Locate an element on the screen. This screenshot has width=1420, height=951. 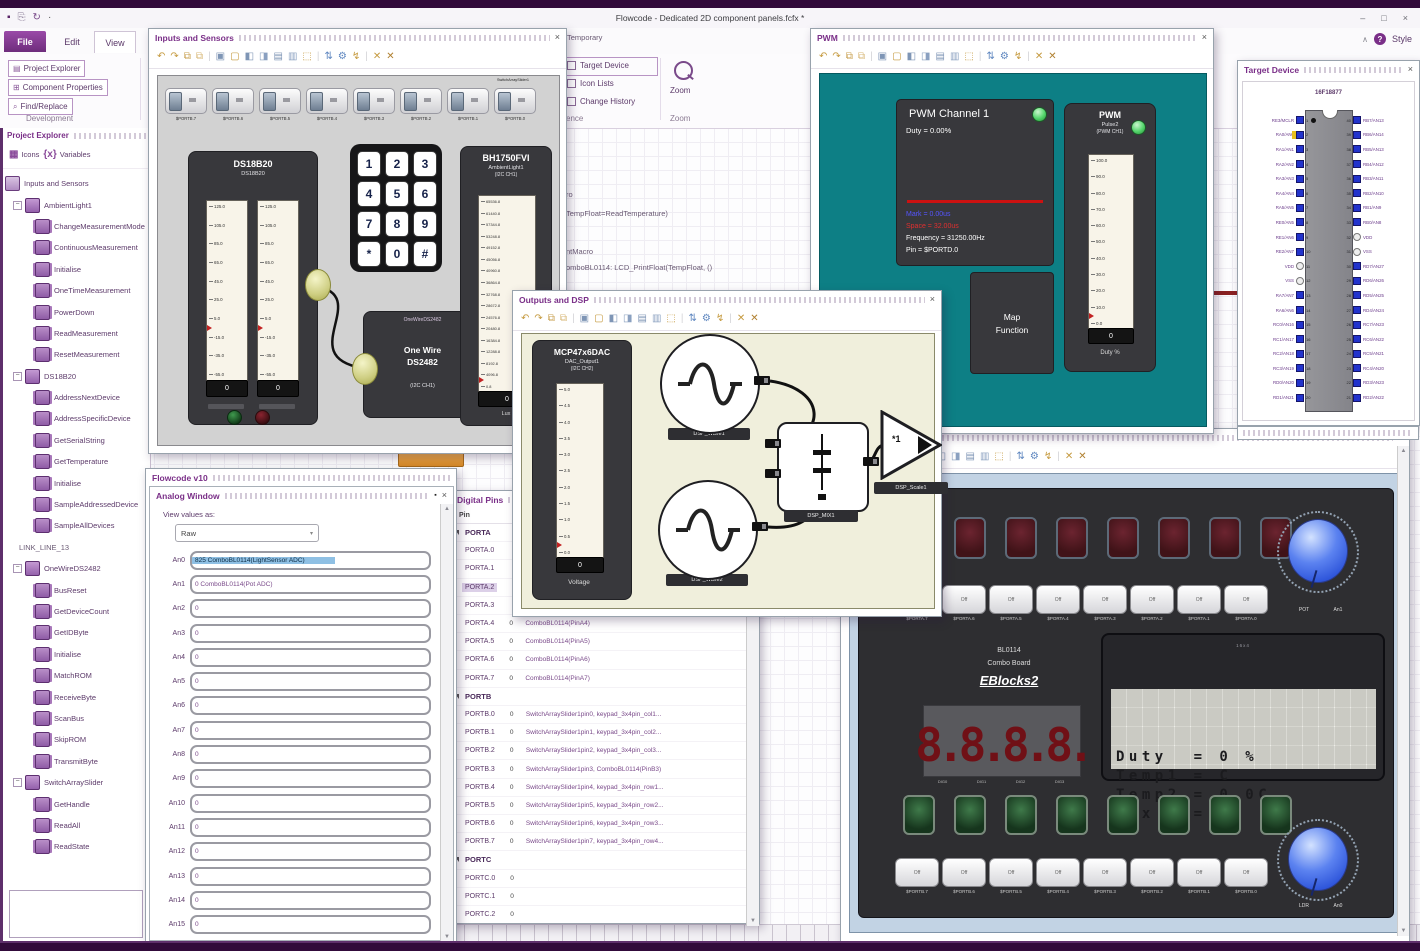
tab-icons: ▦ Icons is located at coordinates (24, 154).